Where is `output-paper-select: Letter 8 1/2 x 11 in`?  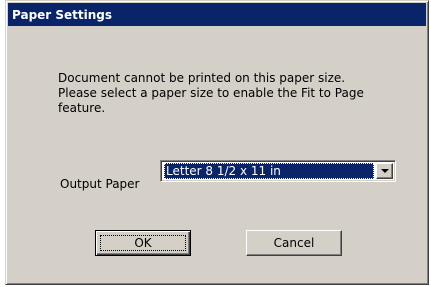
output-paper-select: Letter 8 1/2 x 11 in is located at coordinates (278, 171).